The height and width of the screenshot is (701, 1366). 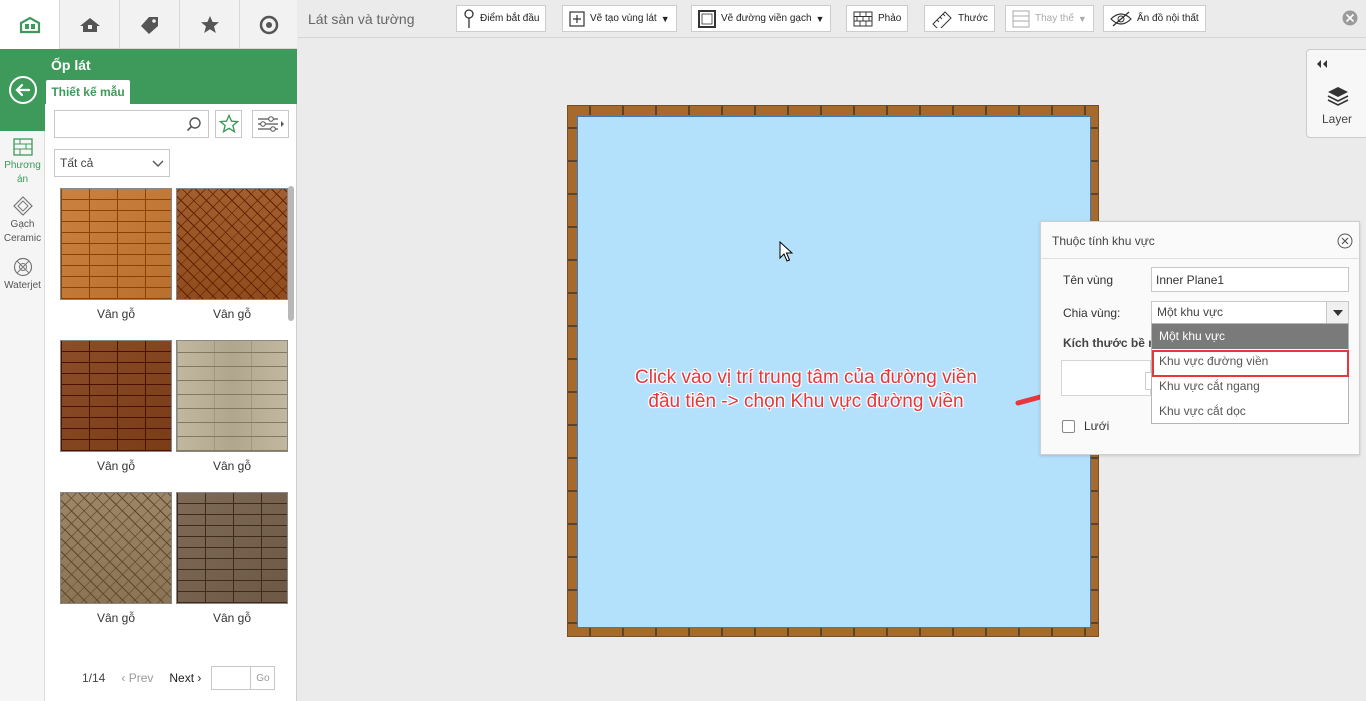 I want to click on search-tab, so click(x=268, y=24).